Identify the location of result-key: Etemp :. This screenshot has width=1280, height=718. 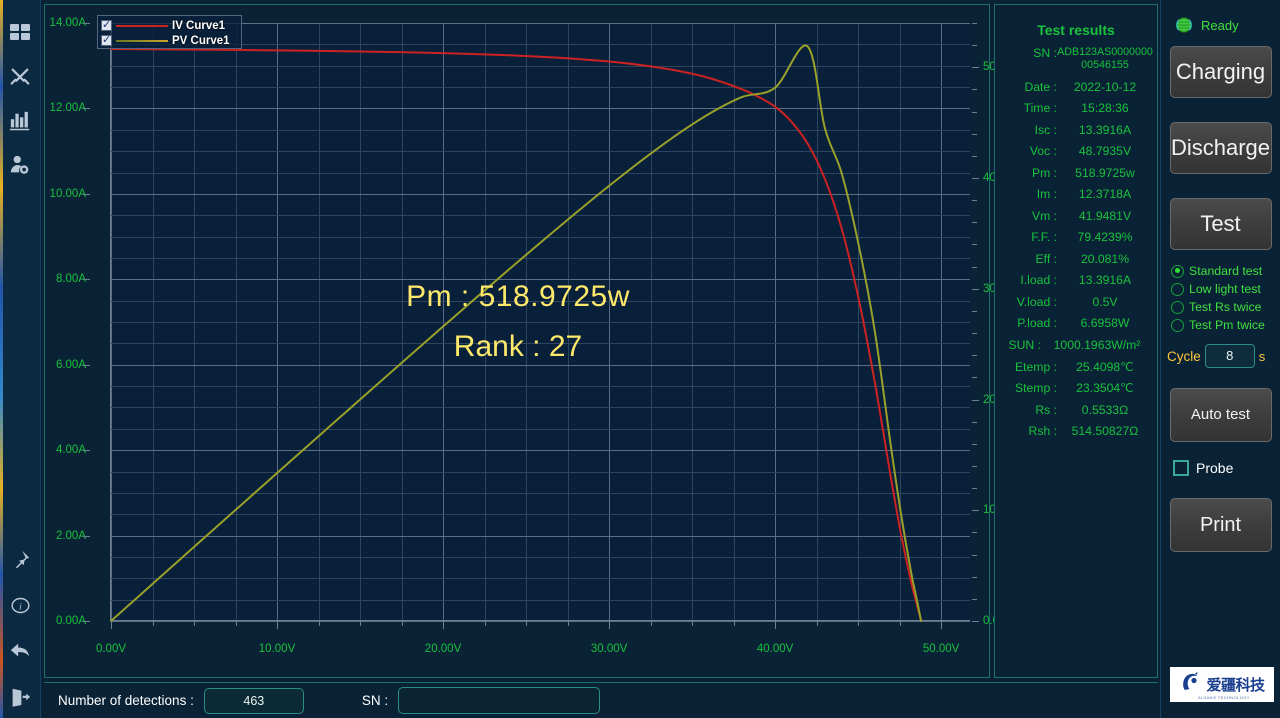
(1036, 366).